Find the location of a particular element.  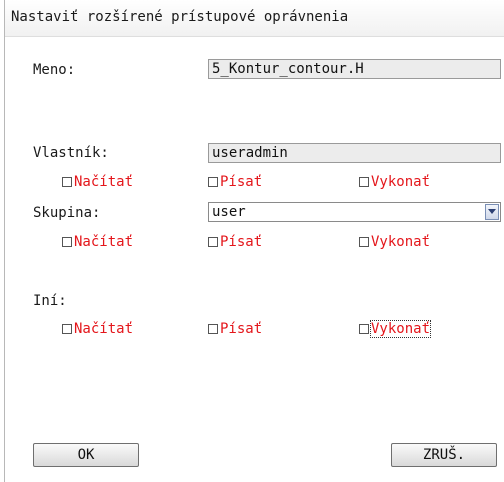

ok-button: OK is located at coordinates (86, 455).